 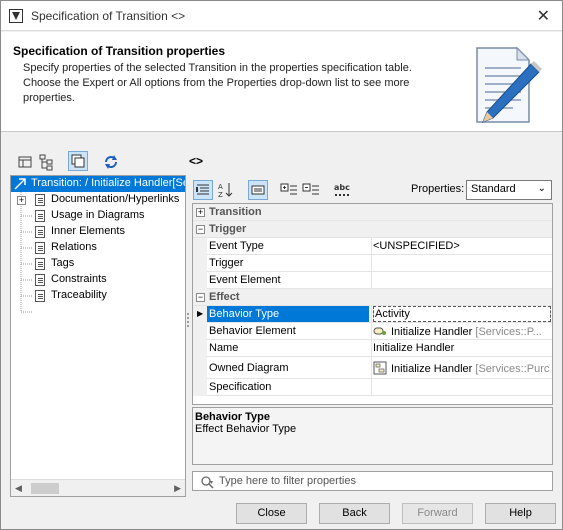 What do you see at coordinates (246, 429) in the screenshot?
I see `description-text: Effect Behavior Type` at bounding box center [246, 429].